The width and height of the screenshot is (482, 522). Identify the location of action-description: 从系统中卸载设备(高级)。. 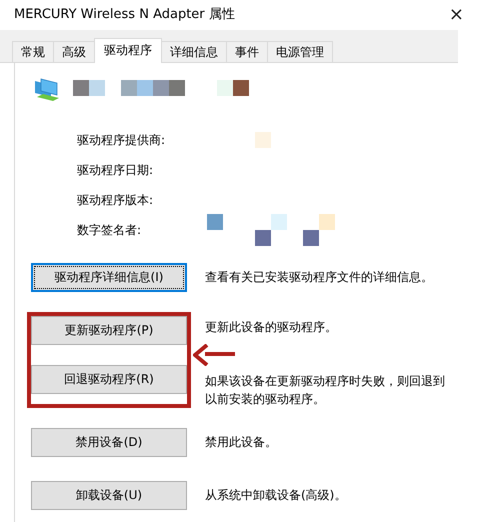
(276, 495).